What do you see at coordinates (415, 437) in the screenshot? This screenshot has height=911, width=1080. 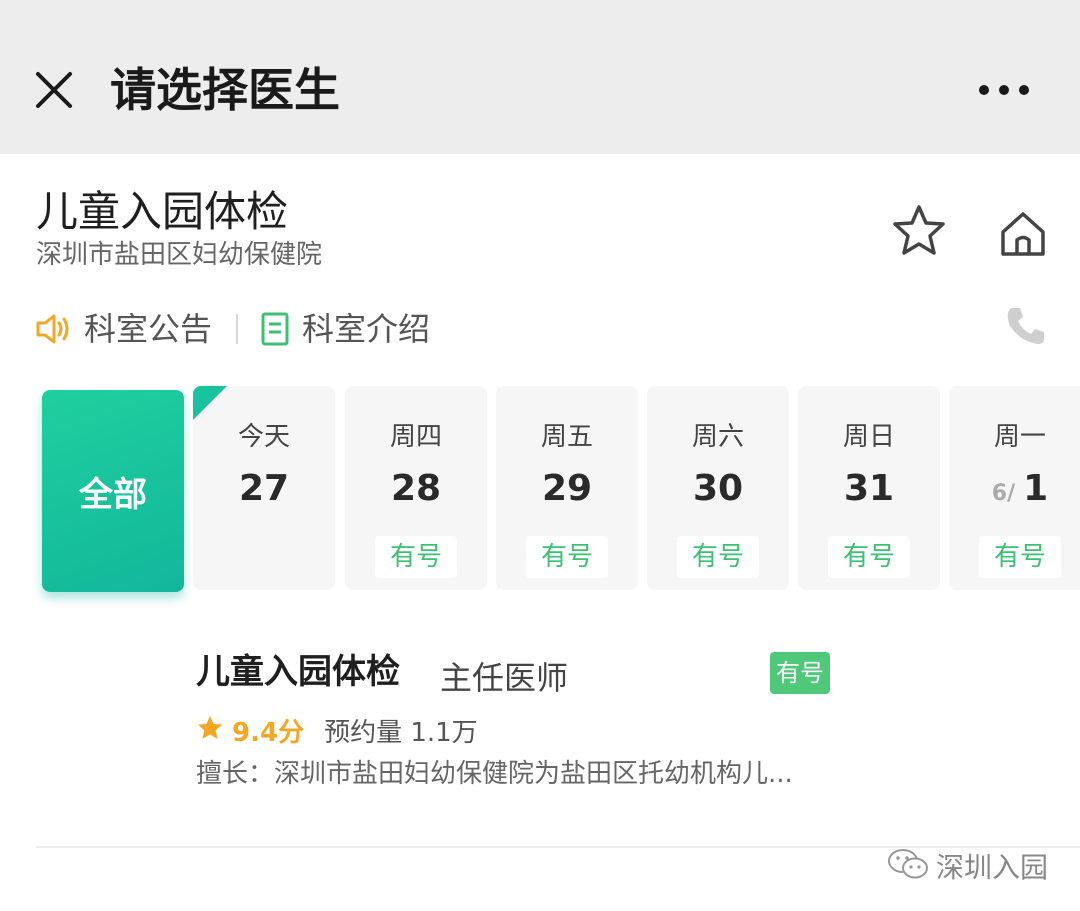 I see `day-weekday: 周四` at bounding box center [415, 437].